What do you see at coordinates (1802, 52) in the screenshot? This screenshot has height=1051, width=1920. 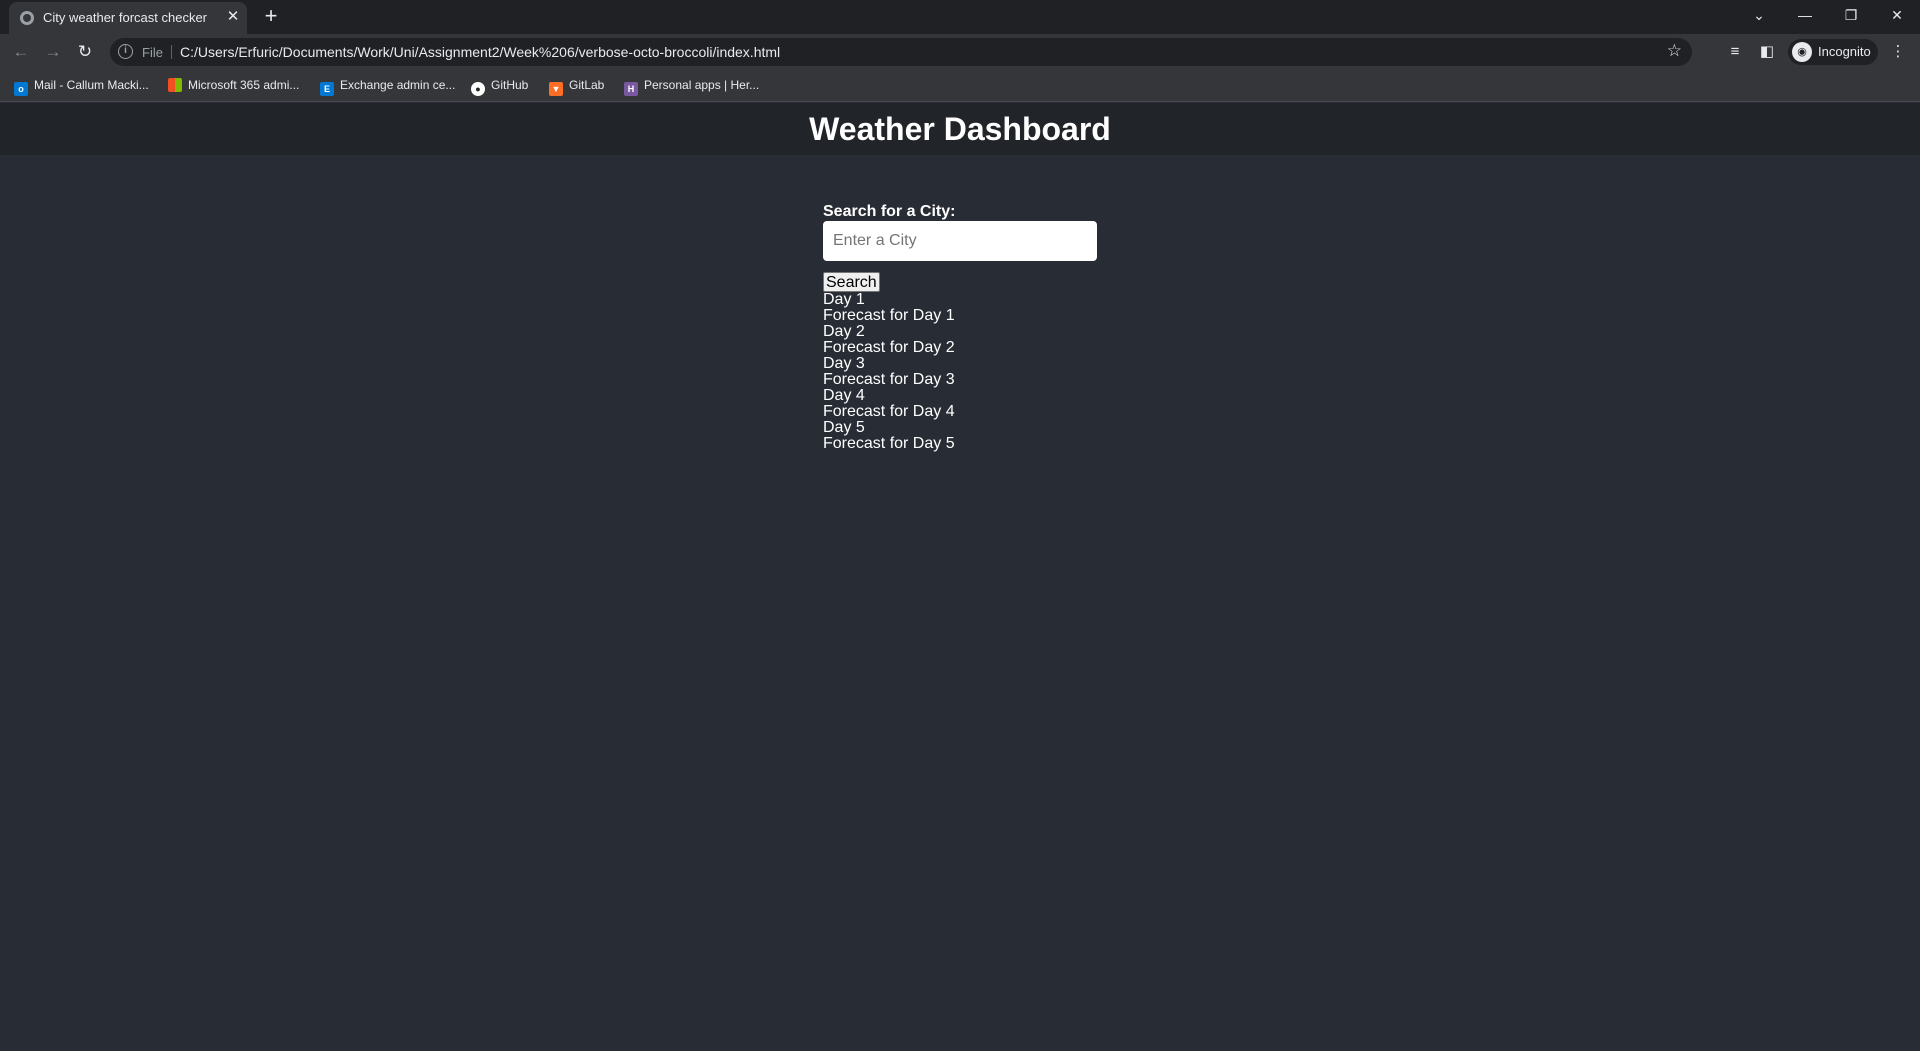 I see `incognito-icon: ◉` at bounding box center [1802, 52].